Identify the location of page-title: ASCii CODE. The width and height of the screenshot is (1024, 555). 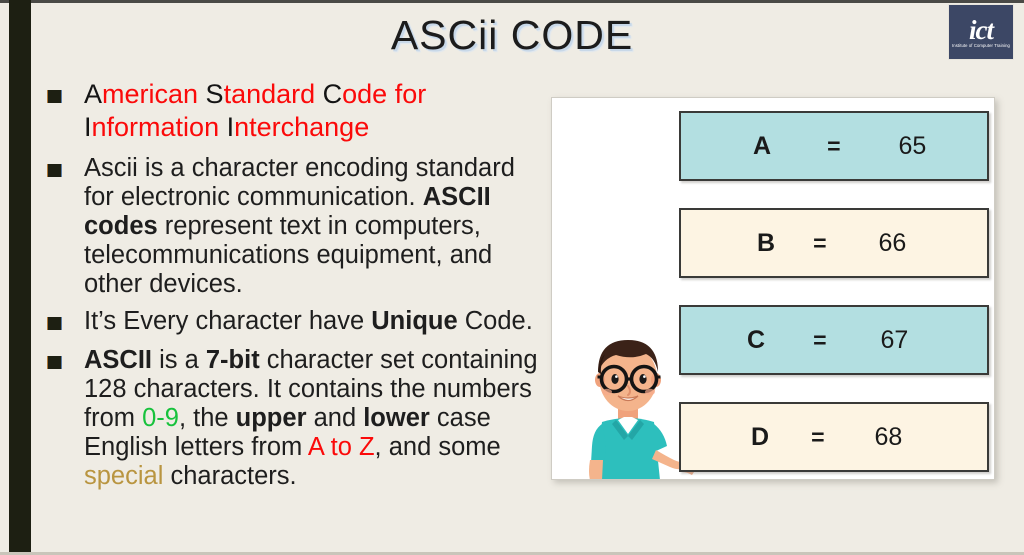
(512, 35).